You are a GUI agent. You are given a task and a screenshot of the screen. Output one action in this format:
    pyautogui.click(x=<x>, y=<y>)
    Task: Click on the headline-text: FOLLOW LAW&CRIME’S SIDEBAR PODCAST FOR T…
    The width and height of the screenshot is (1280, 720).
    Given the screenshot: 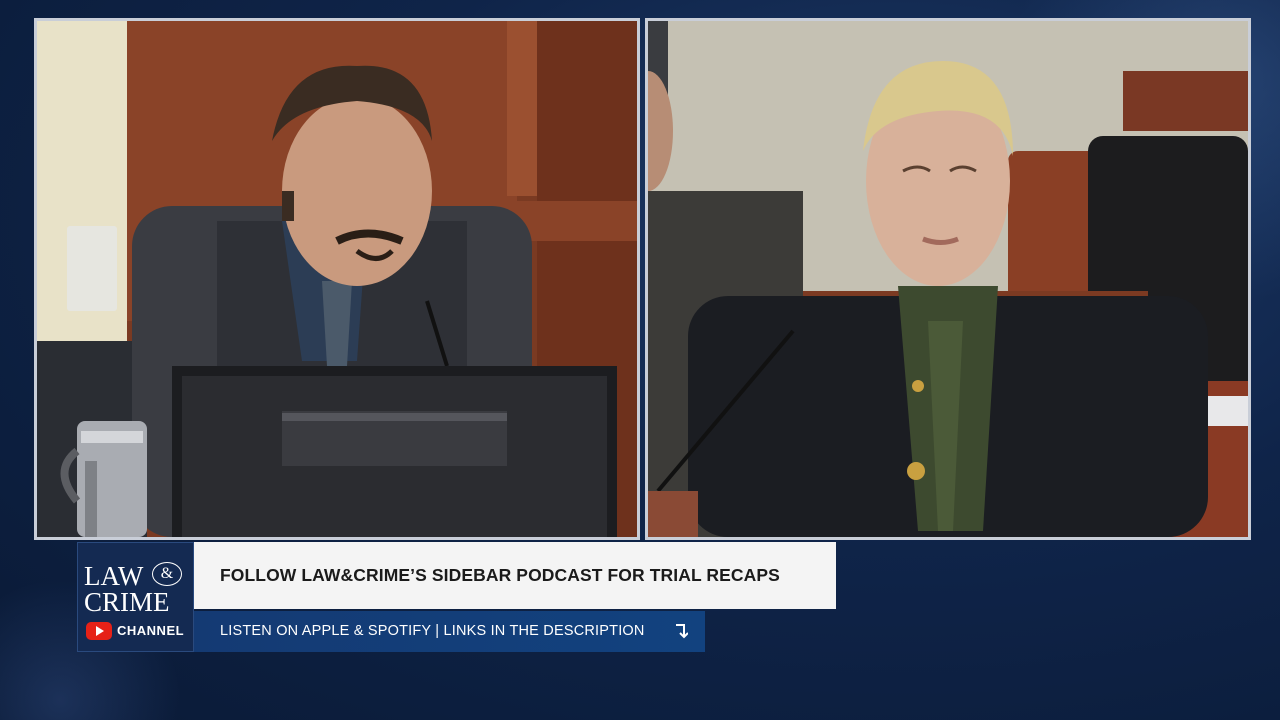 What is the action you would take?
    pyautogui.click(x=500, y=575)
    